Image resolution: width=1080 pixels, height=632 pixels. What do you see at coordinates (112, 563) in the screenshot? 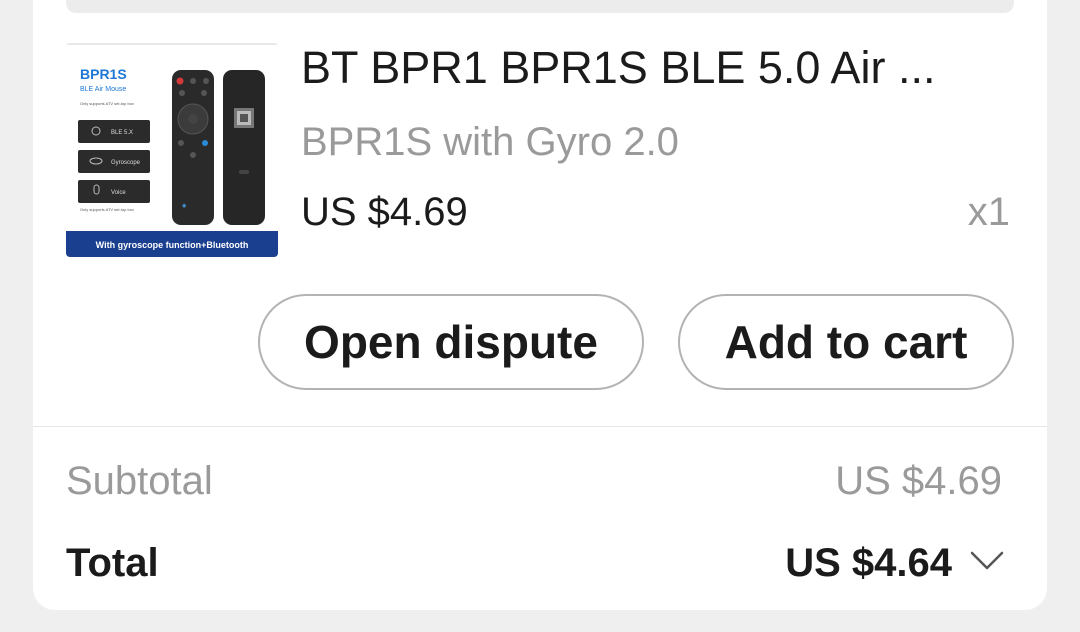
I see `total-label: Total` at bounding box center [112, 563].